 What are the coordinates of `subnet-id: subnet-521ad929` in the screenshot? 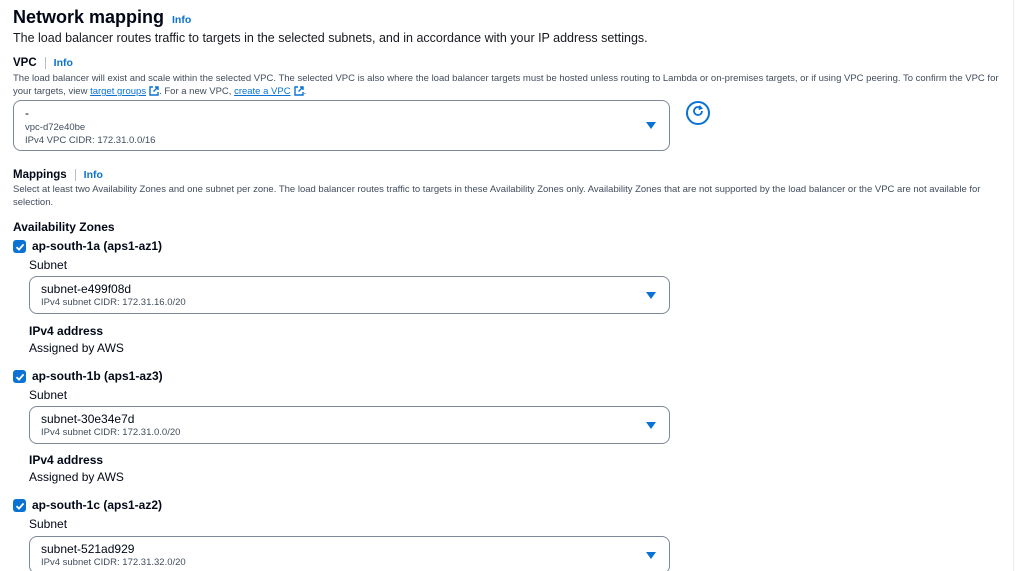 It's located at (88, 549).